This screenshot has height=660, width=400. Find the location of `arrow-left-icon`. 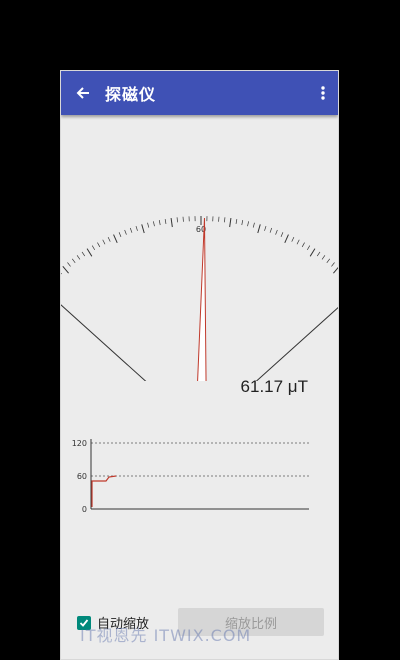

arrow-left-icon is located at coordinates (82, 93).